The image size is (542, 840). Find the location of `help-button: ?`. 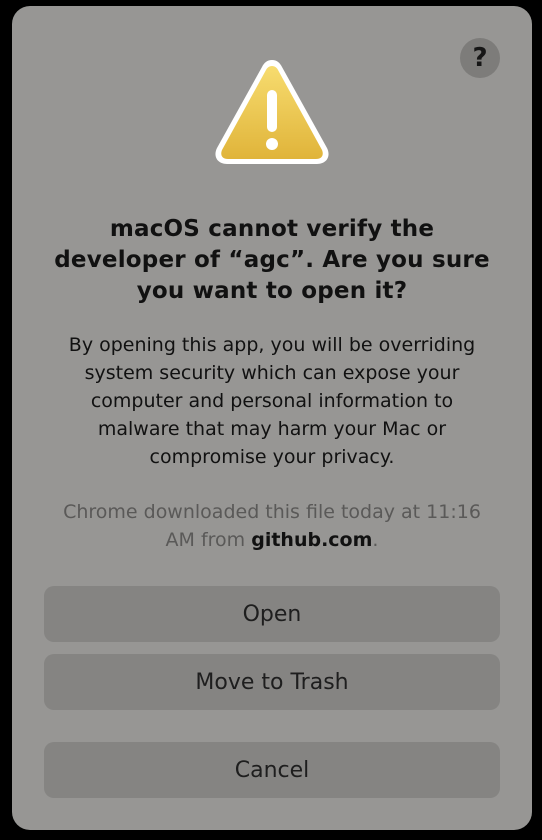

help-button: ? is located at coordinates (480, 58).